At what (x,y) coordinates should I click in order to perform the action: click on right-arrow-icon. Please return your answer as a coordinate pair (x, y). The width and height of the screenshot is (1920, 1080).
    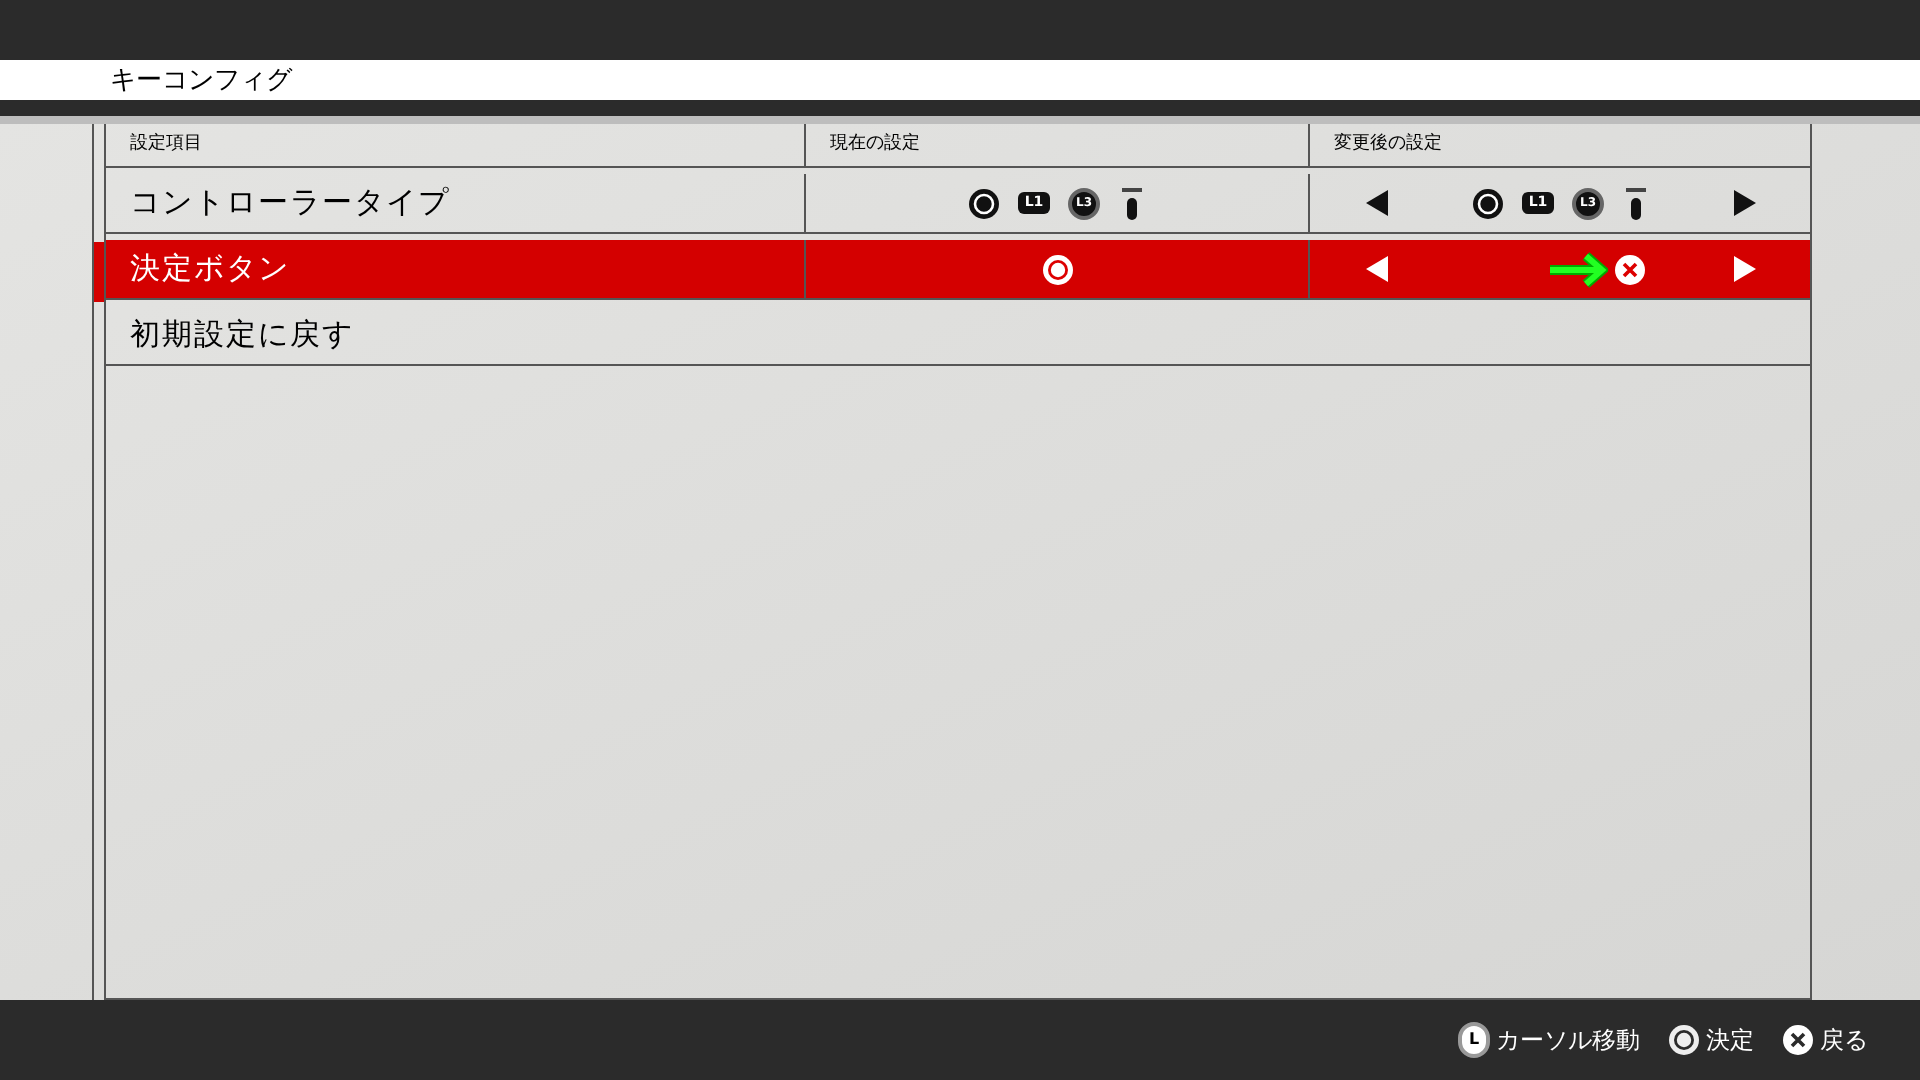
    Looking at the image, I should click on (1745, 203).